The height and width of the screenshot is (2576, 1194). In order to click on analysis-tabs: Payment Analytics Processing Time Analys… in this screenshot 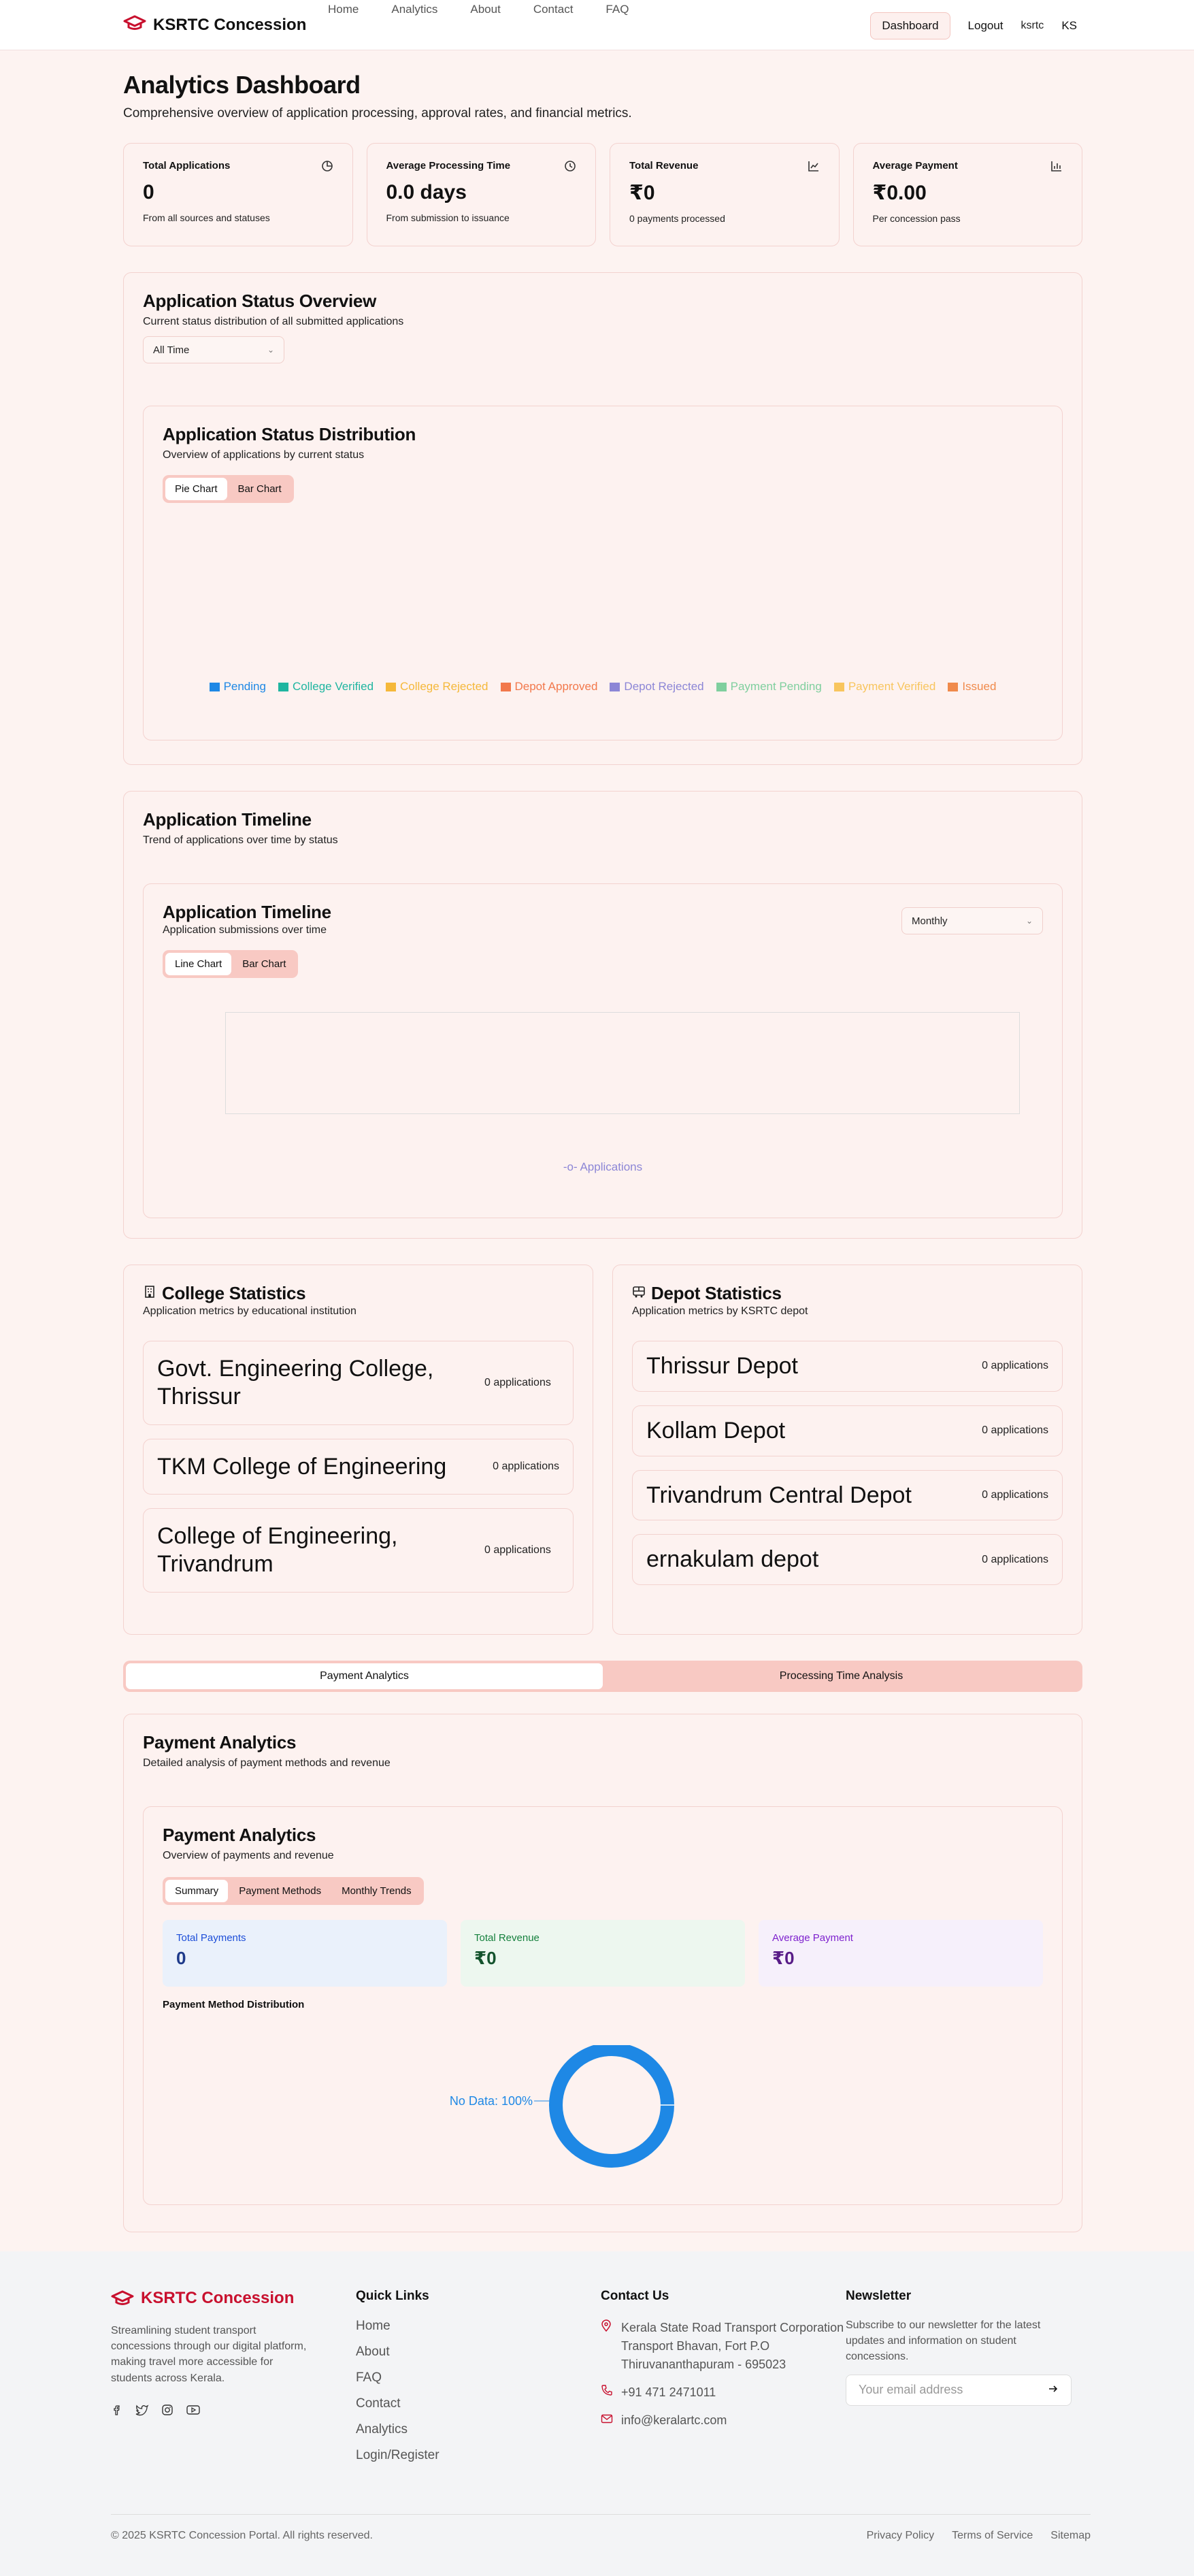, I will do `click(602, 1676)`.